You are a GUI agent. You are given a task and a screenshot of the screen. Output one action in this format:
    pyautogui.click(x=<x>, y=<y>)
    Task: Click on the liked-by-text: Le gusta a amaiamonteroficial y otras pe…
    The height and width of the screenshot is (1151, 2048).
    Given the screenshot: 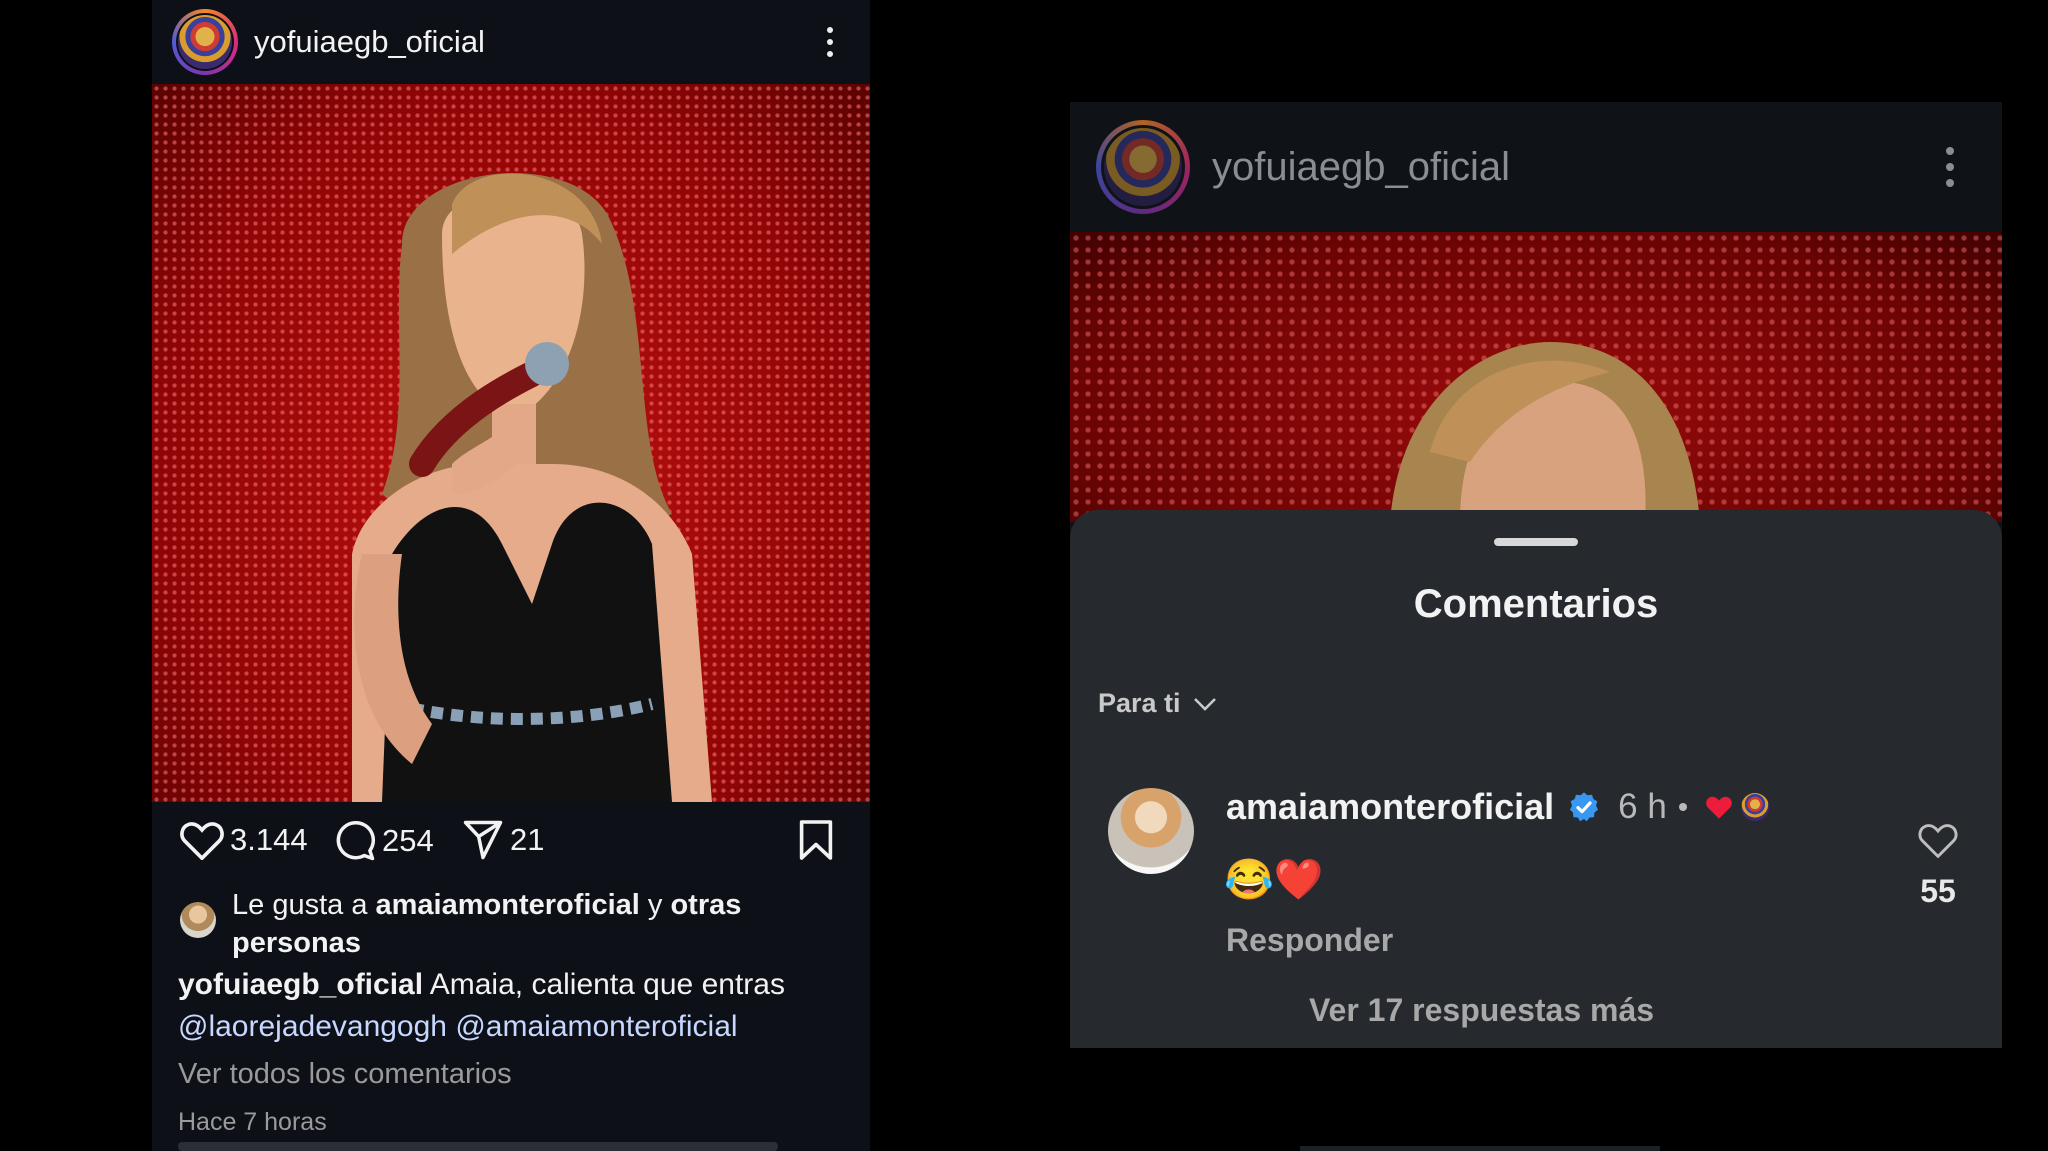 What is the action you would take?
    pyautogui.click(x=487, y=924)
    